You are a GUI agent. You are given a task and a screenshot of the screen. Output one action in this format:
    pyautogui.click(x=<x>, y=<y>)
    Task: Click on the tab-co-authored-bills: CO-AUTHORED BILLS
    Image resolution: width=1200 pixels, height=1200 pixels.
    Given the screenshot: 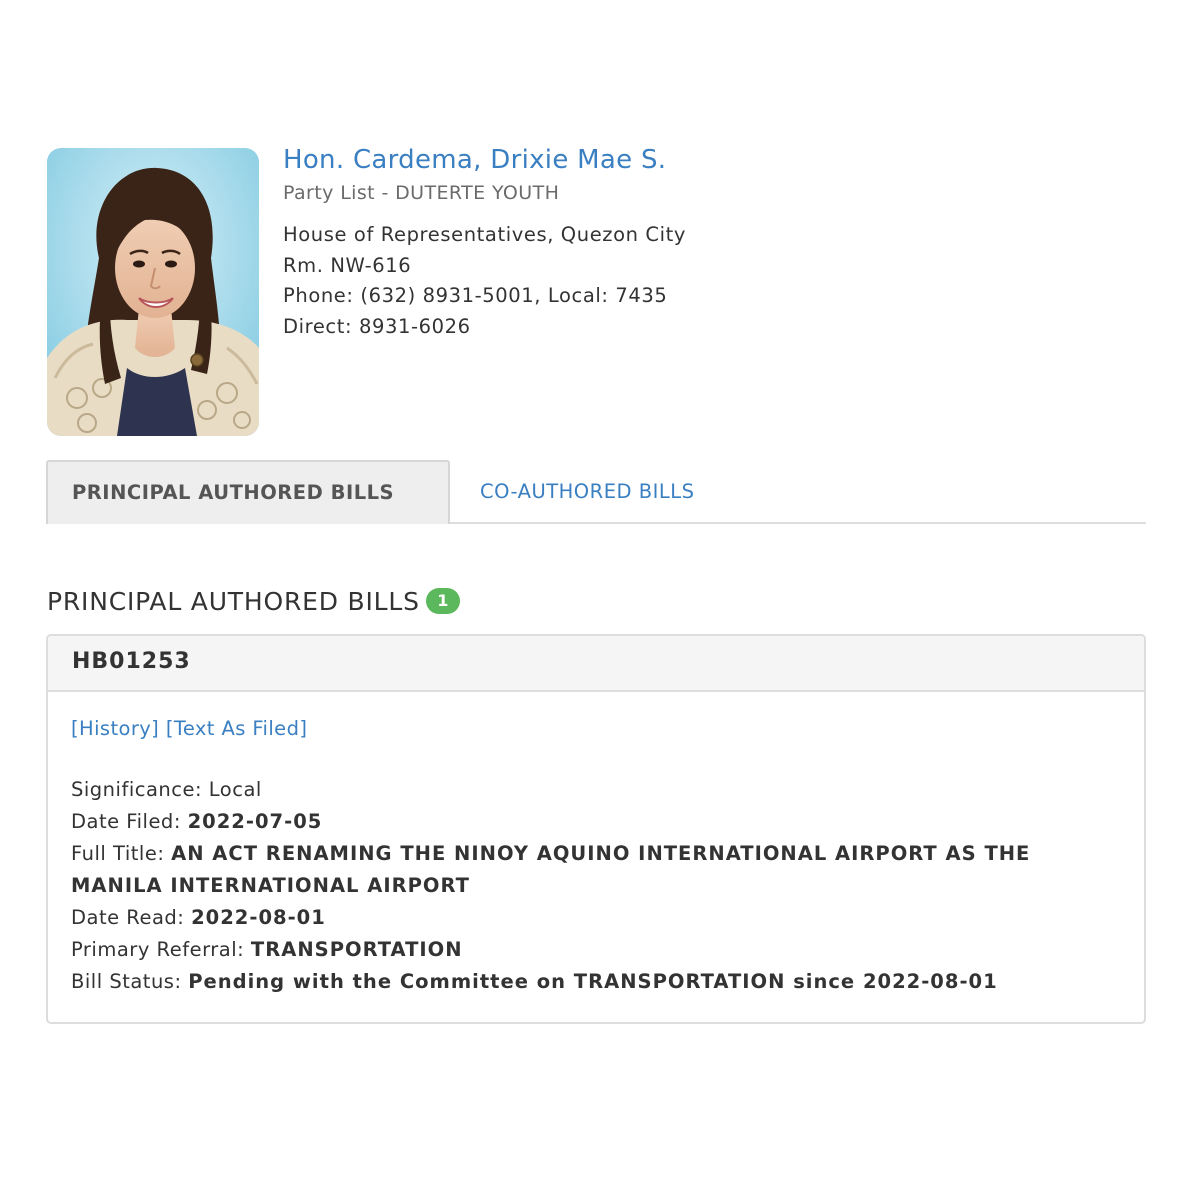 What is the action you would take?
    pyautogui.click(x=587, y=492)
    